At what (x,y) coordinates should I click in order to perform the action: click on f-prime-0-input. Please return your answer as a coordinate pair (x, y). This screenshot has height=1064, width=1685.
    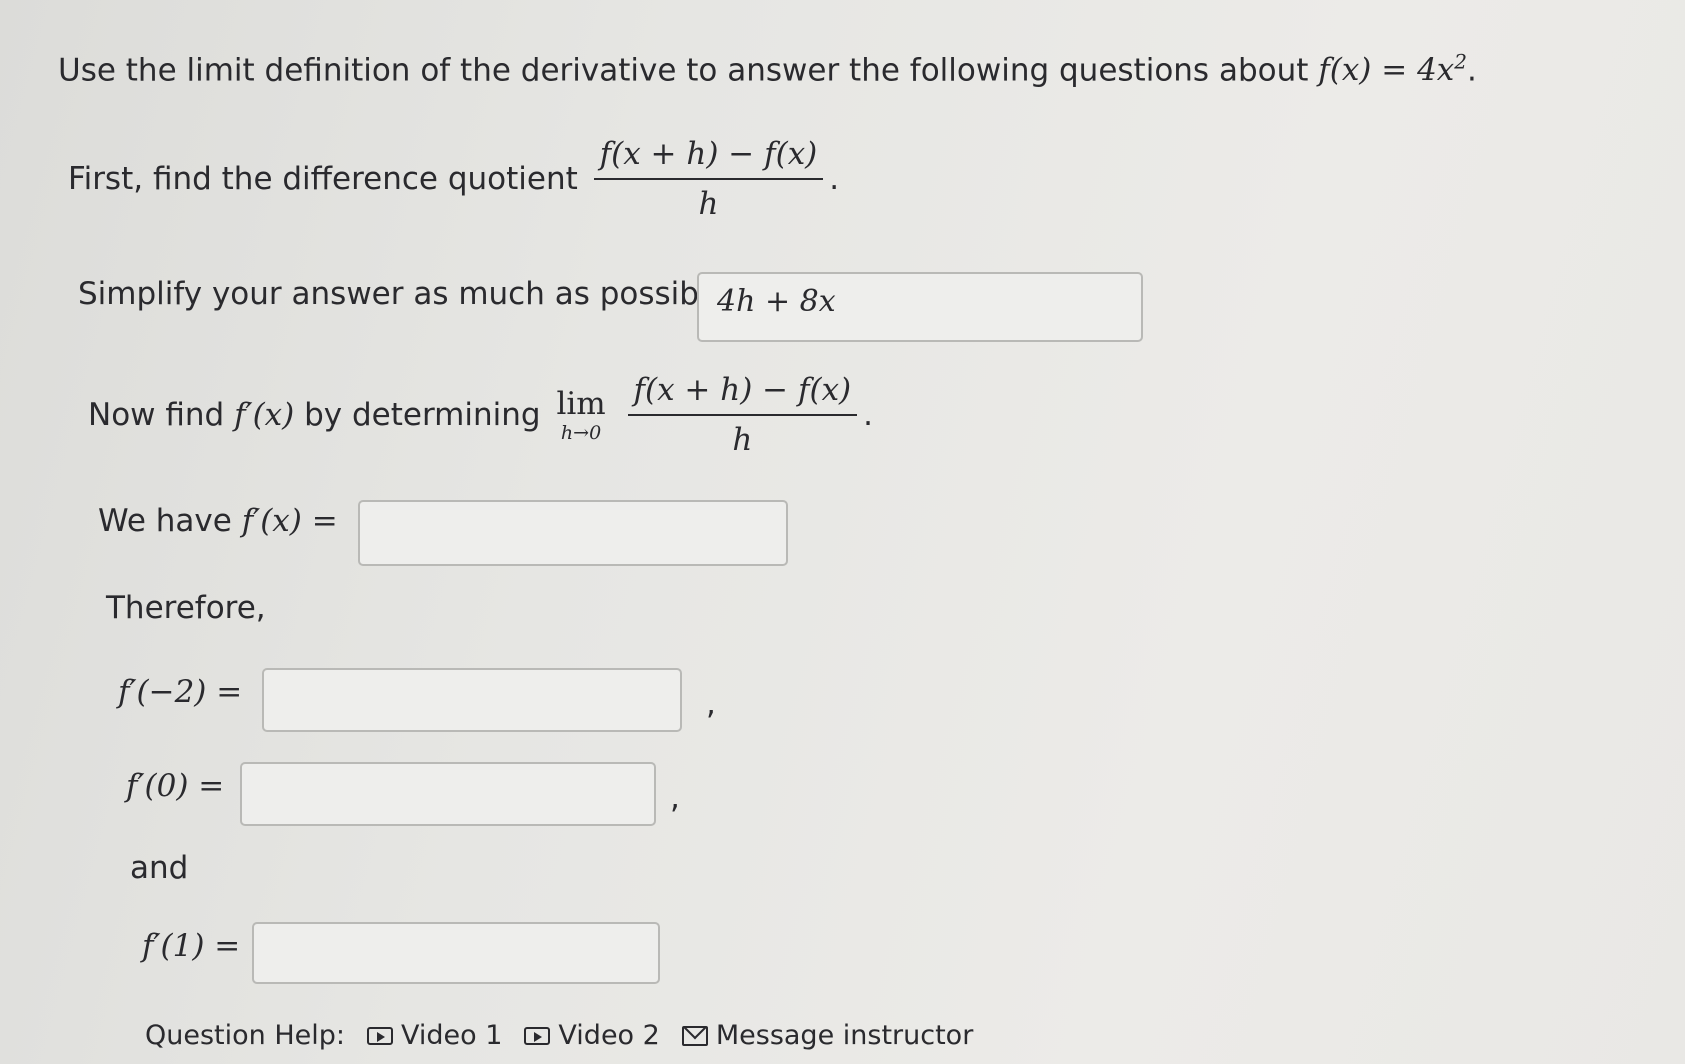
    Looking at the image, I should click on (448, 794).